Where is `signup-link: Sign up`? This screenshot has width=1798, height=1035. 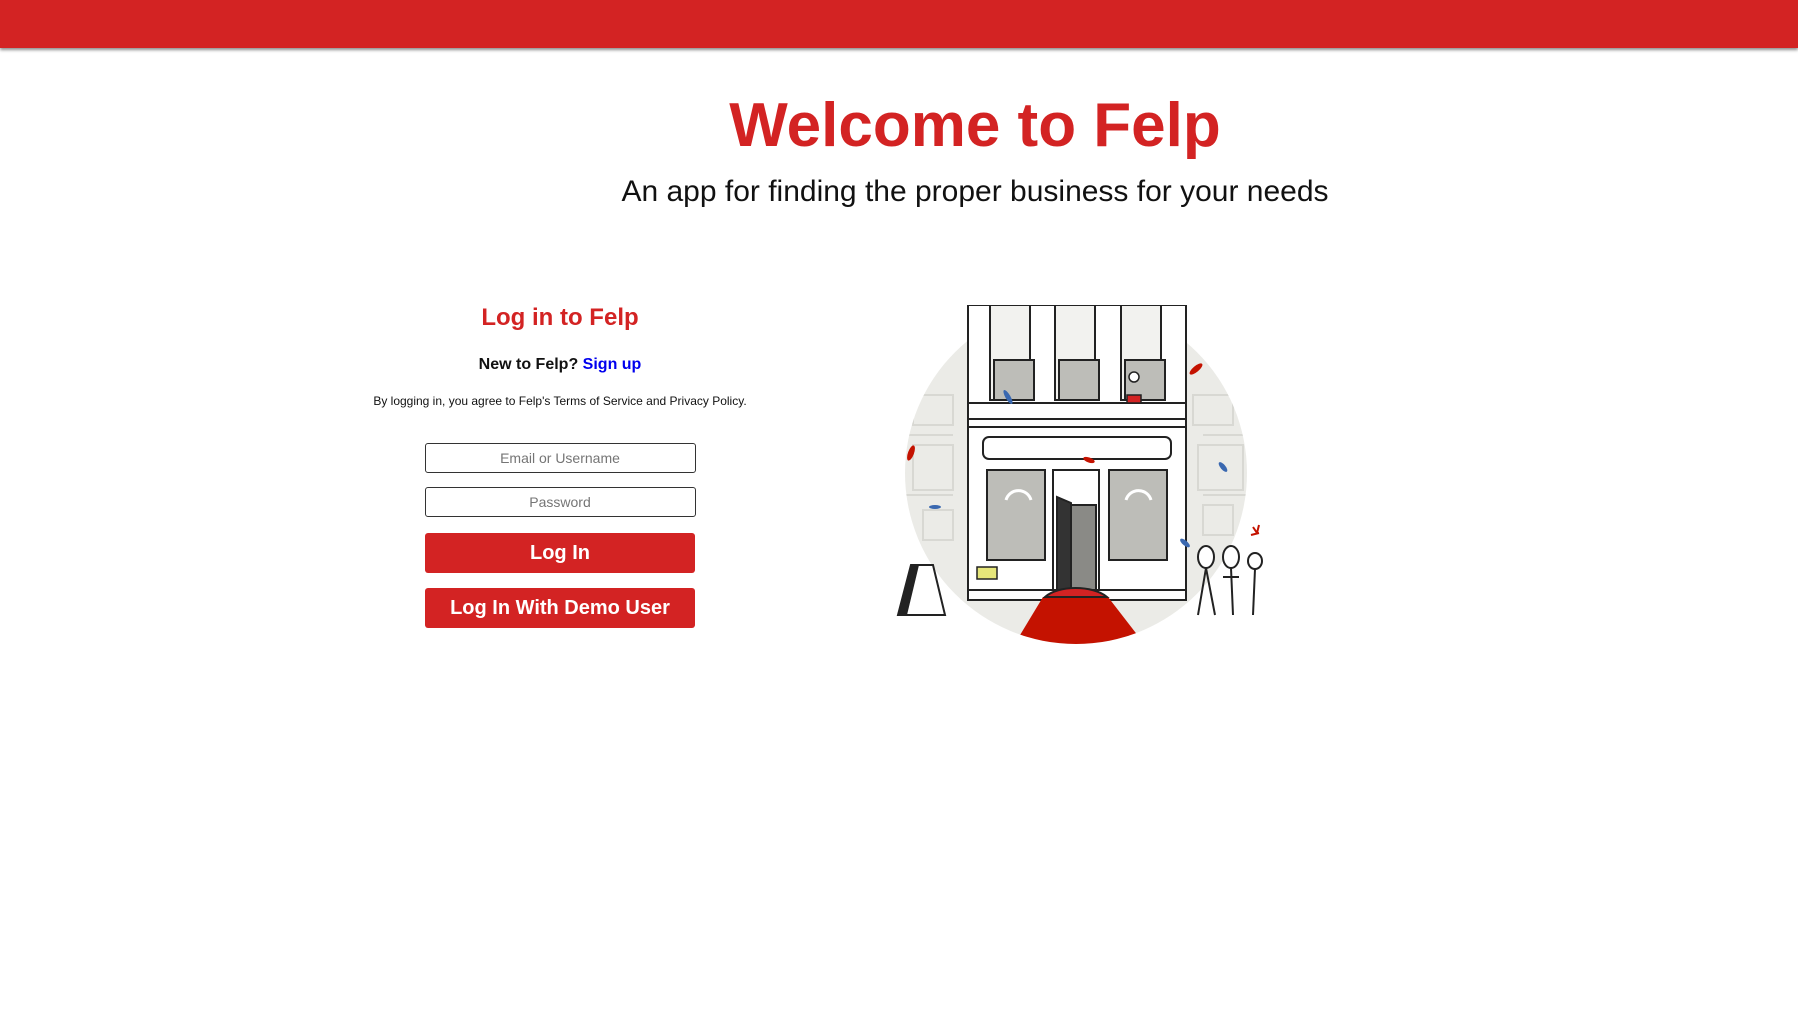
signup-link: Sign up is located at coordinates (612, 364).